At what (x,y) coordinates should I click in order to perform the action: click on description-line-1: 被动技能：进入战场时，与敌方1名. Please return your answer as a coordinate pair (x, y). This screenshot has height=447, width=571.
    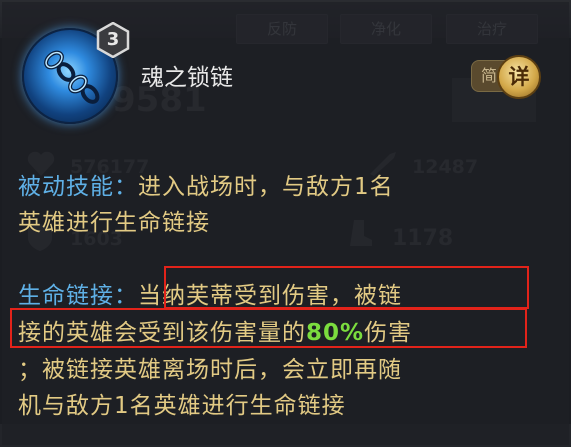
    Looking at the image, I should click on (206, 184).